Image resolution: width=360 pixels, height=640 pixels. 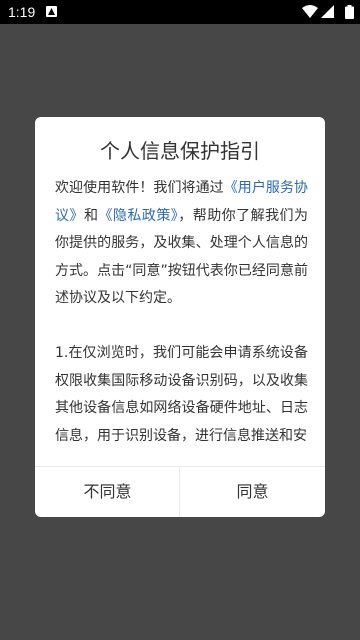 I want to click on cellular-signal-icon, so click(x=327, y=11).